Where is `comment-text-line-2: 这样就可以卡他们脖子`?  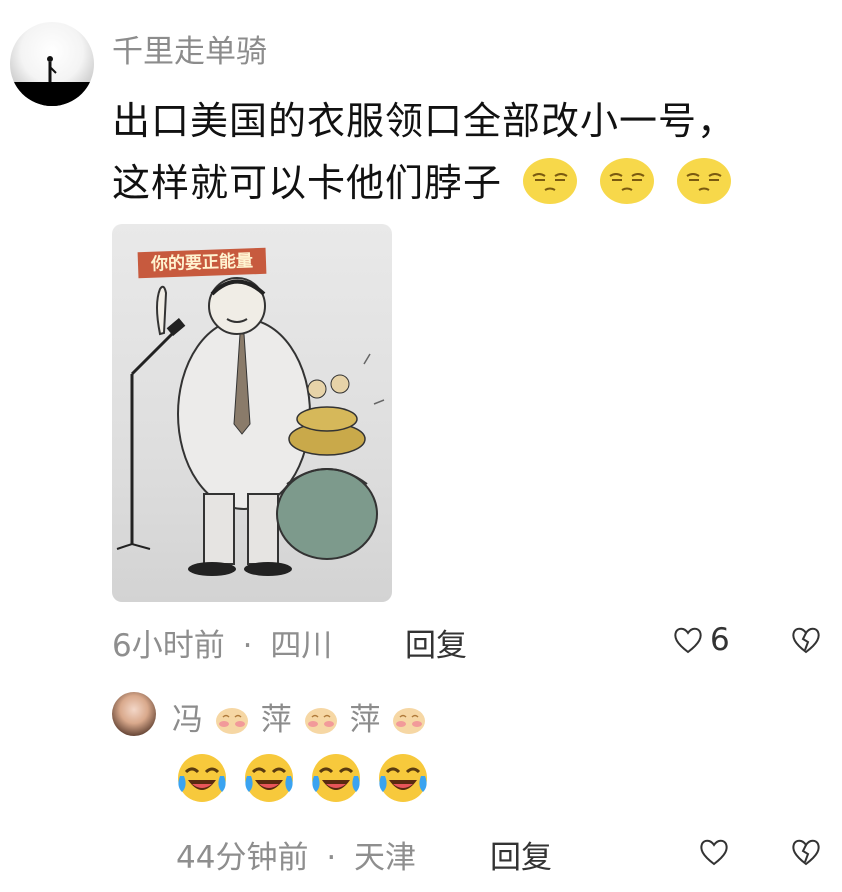 comment-text-line-2: 这样就可以卡他们脖子 is located at coordinates (422, 179).